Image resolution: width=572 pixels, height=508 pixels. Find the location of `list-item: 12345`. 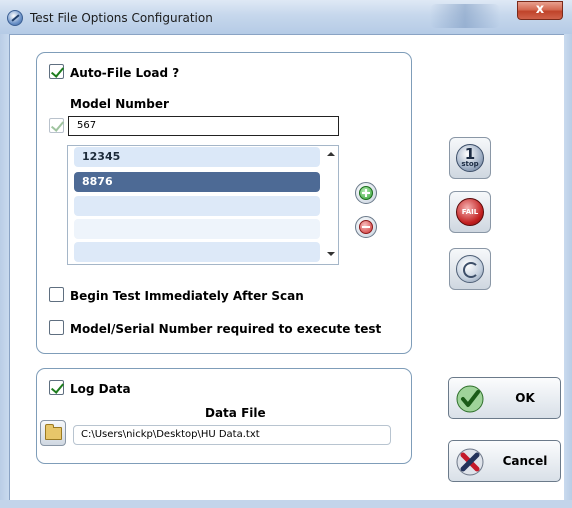

list-item: 12345 is located at coordinates (197, 157).